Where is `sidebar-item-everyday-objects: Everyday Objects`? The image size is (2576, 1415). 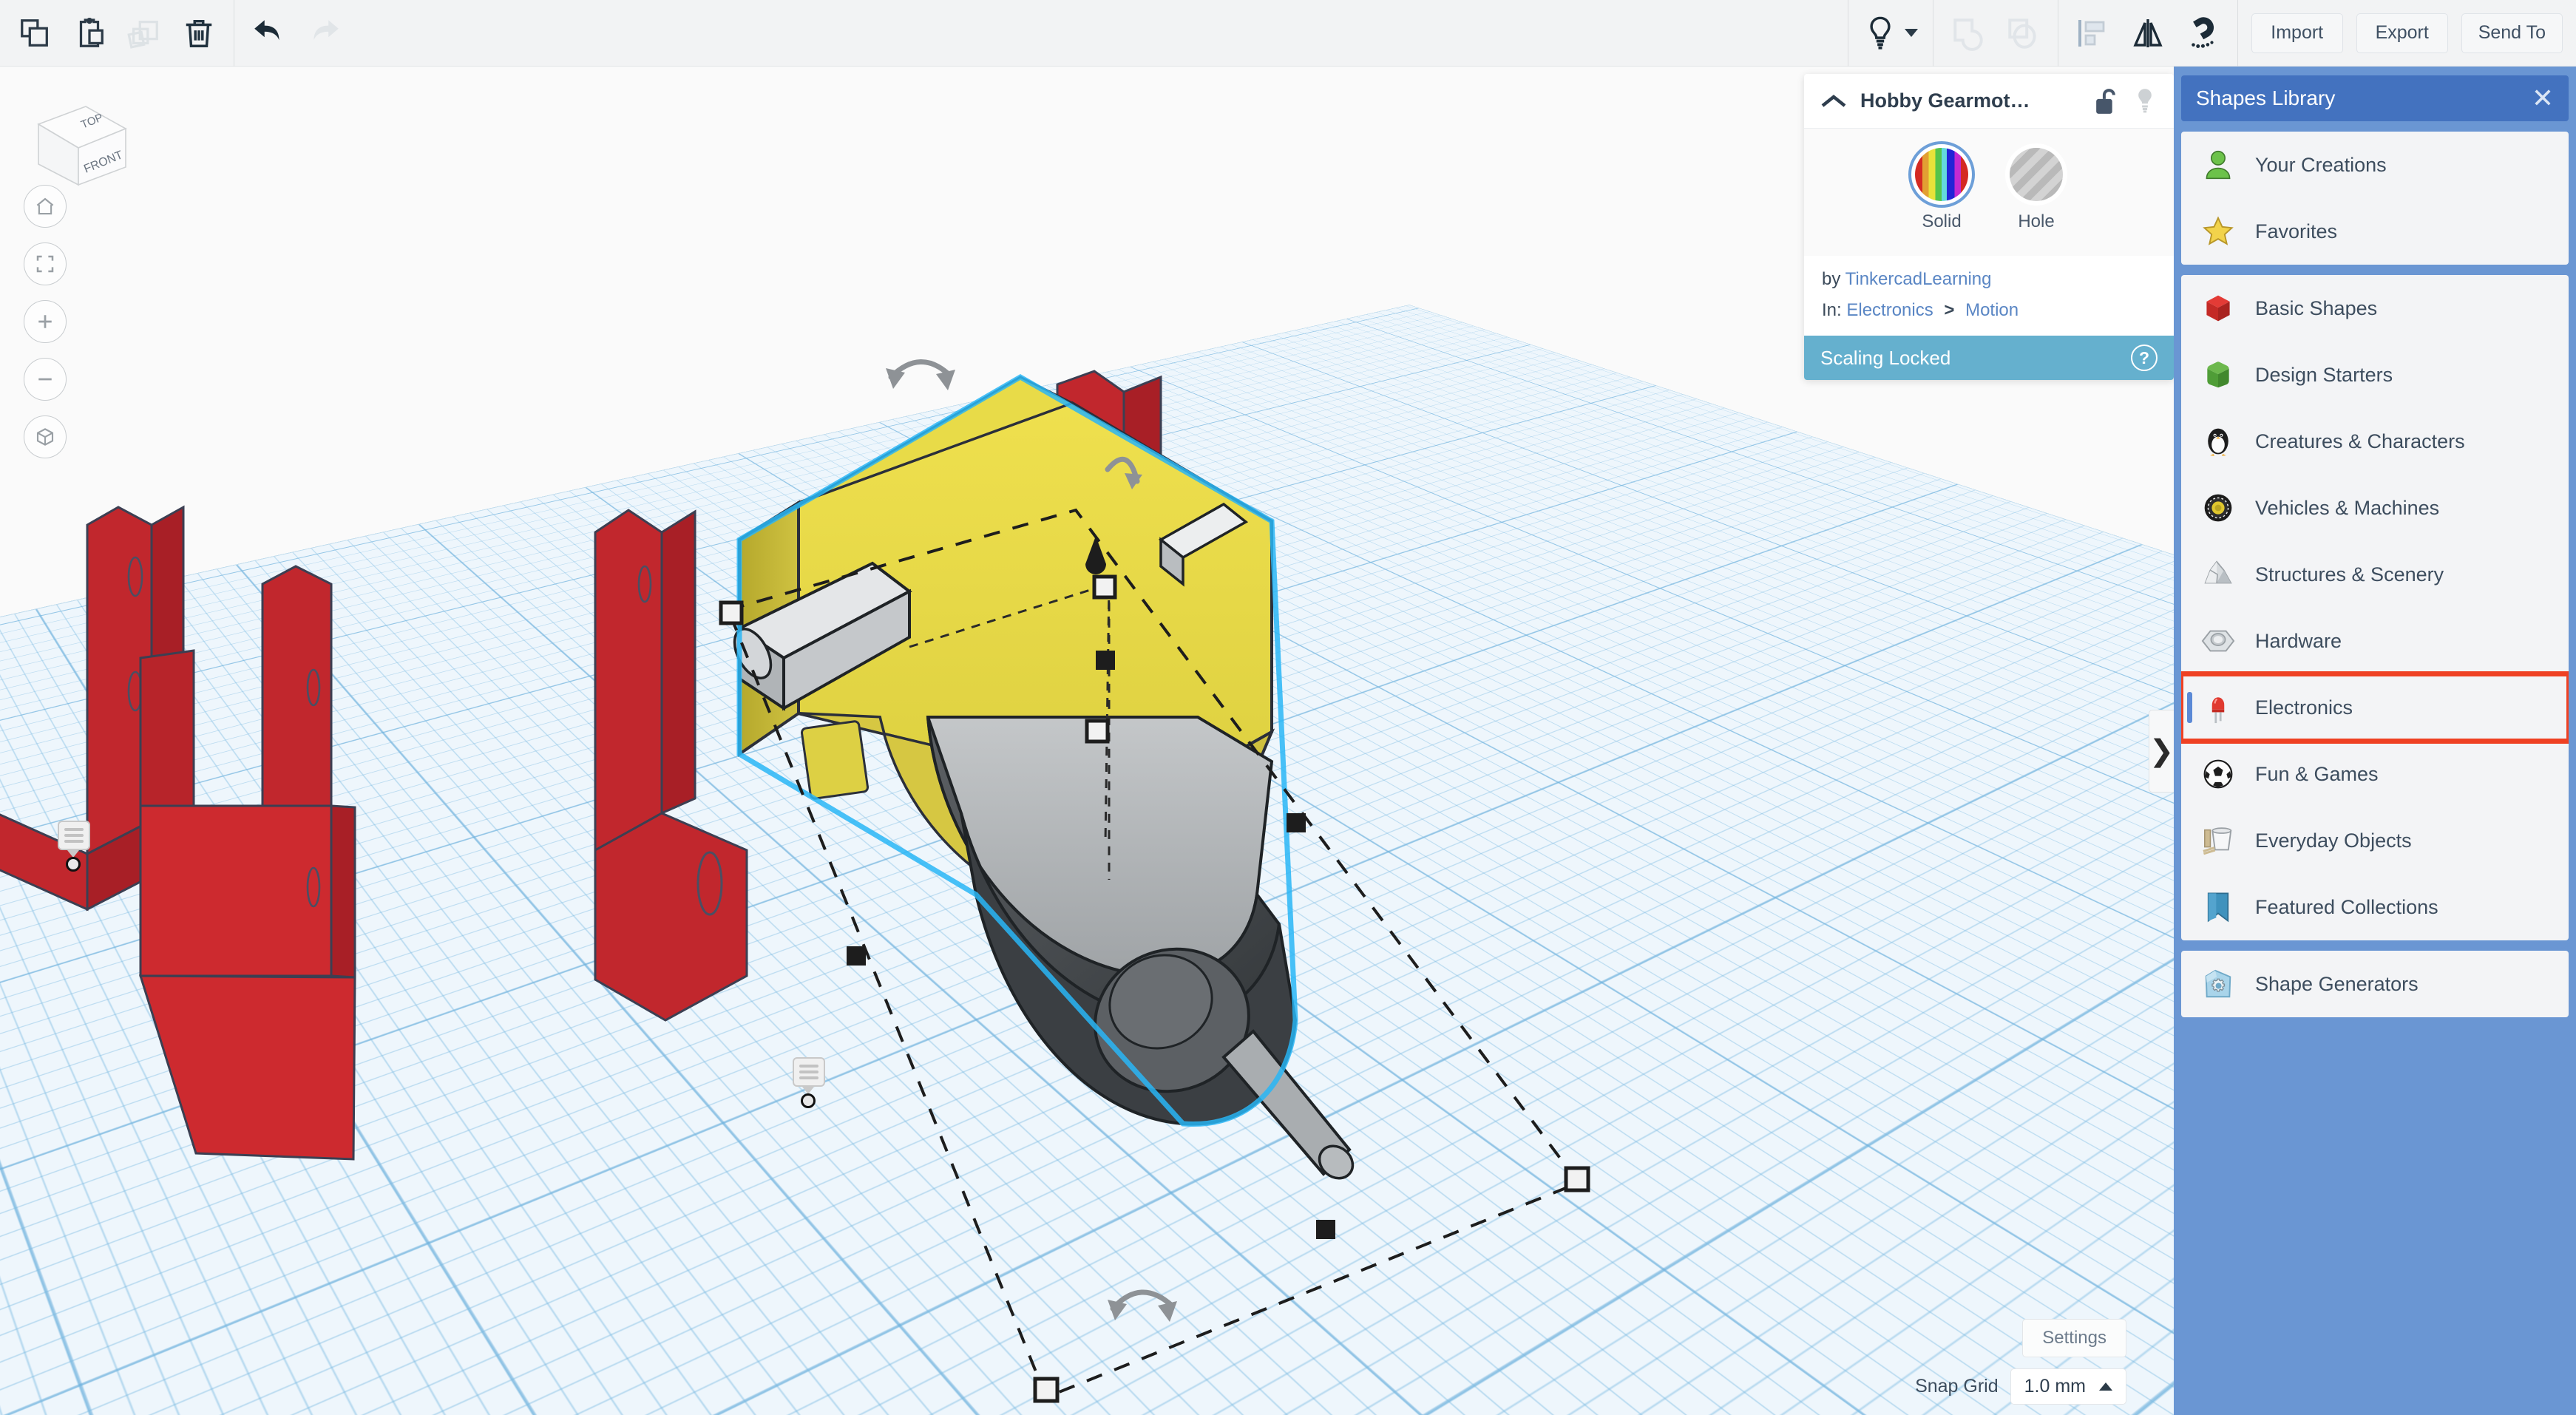
sidebar-item-everyday-objects: Everyday Objects is located at coordinates (2375, 841).